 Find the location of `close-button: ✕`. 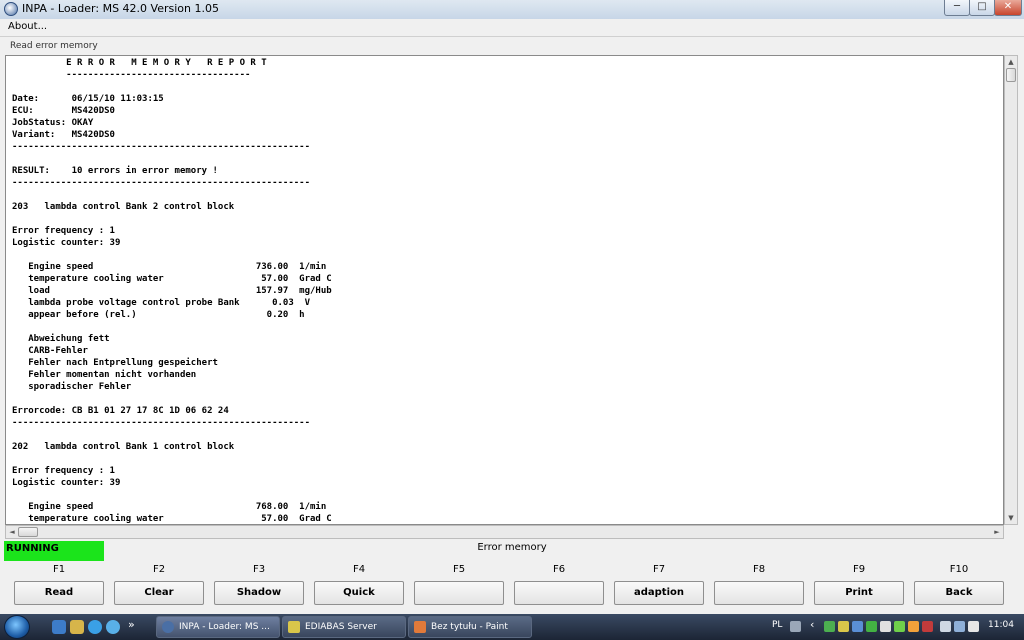

close-button: ✕ is located at coordinates (1008, 8).